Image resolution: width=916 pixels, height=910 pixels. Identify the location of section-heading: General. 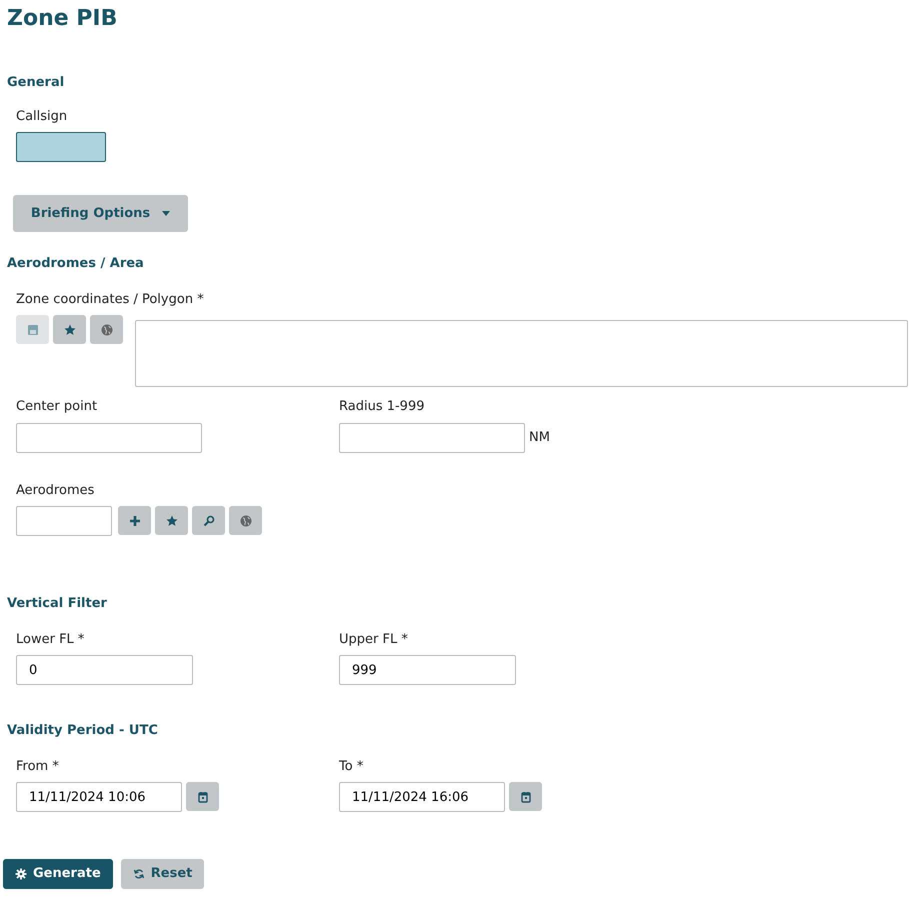
(36, 83).